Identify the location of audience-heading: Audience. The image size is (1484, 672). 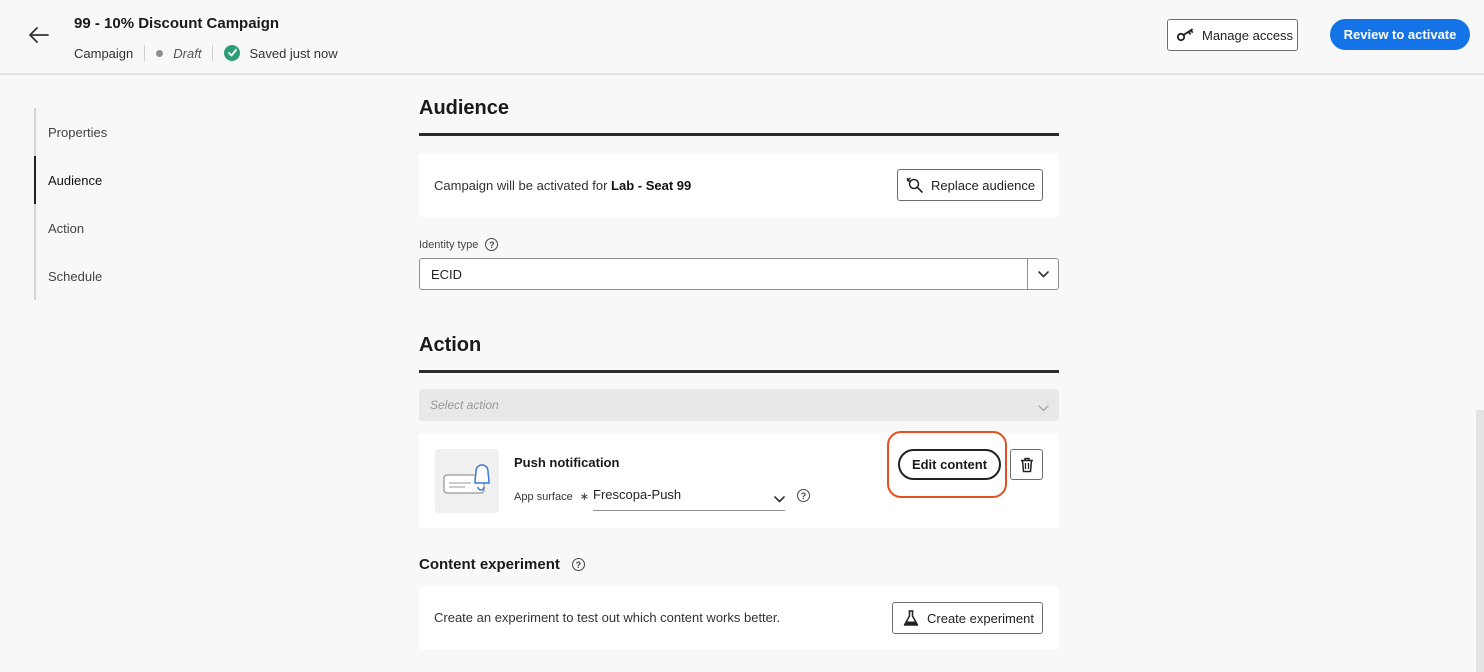
(464, 108).